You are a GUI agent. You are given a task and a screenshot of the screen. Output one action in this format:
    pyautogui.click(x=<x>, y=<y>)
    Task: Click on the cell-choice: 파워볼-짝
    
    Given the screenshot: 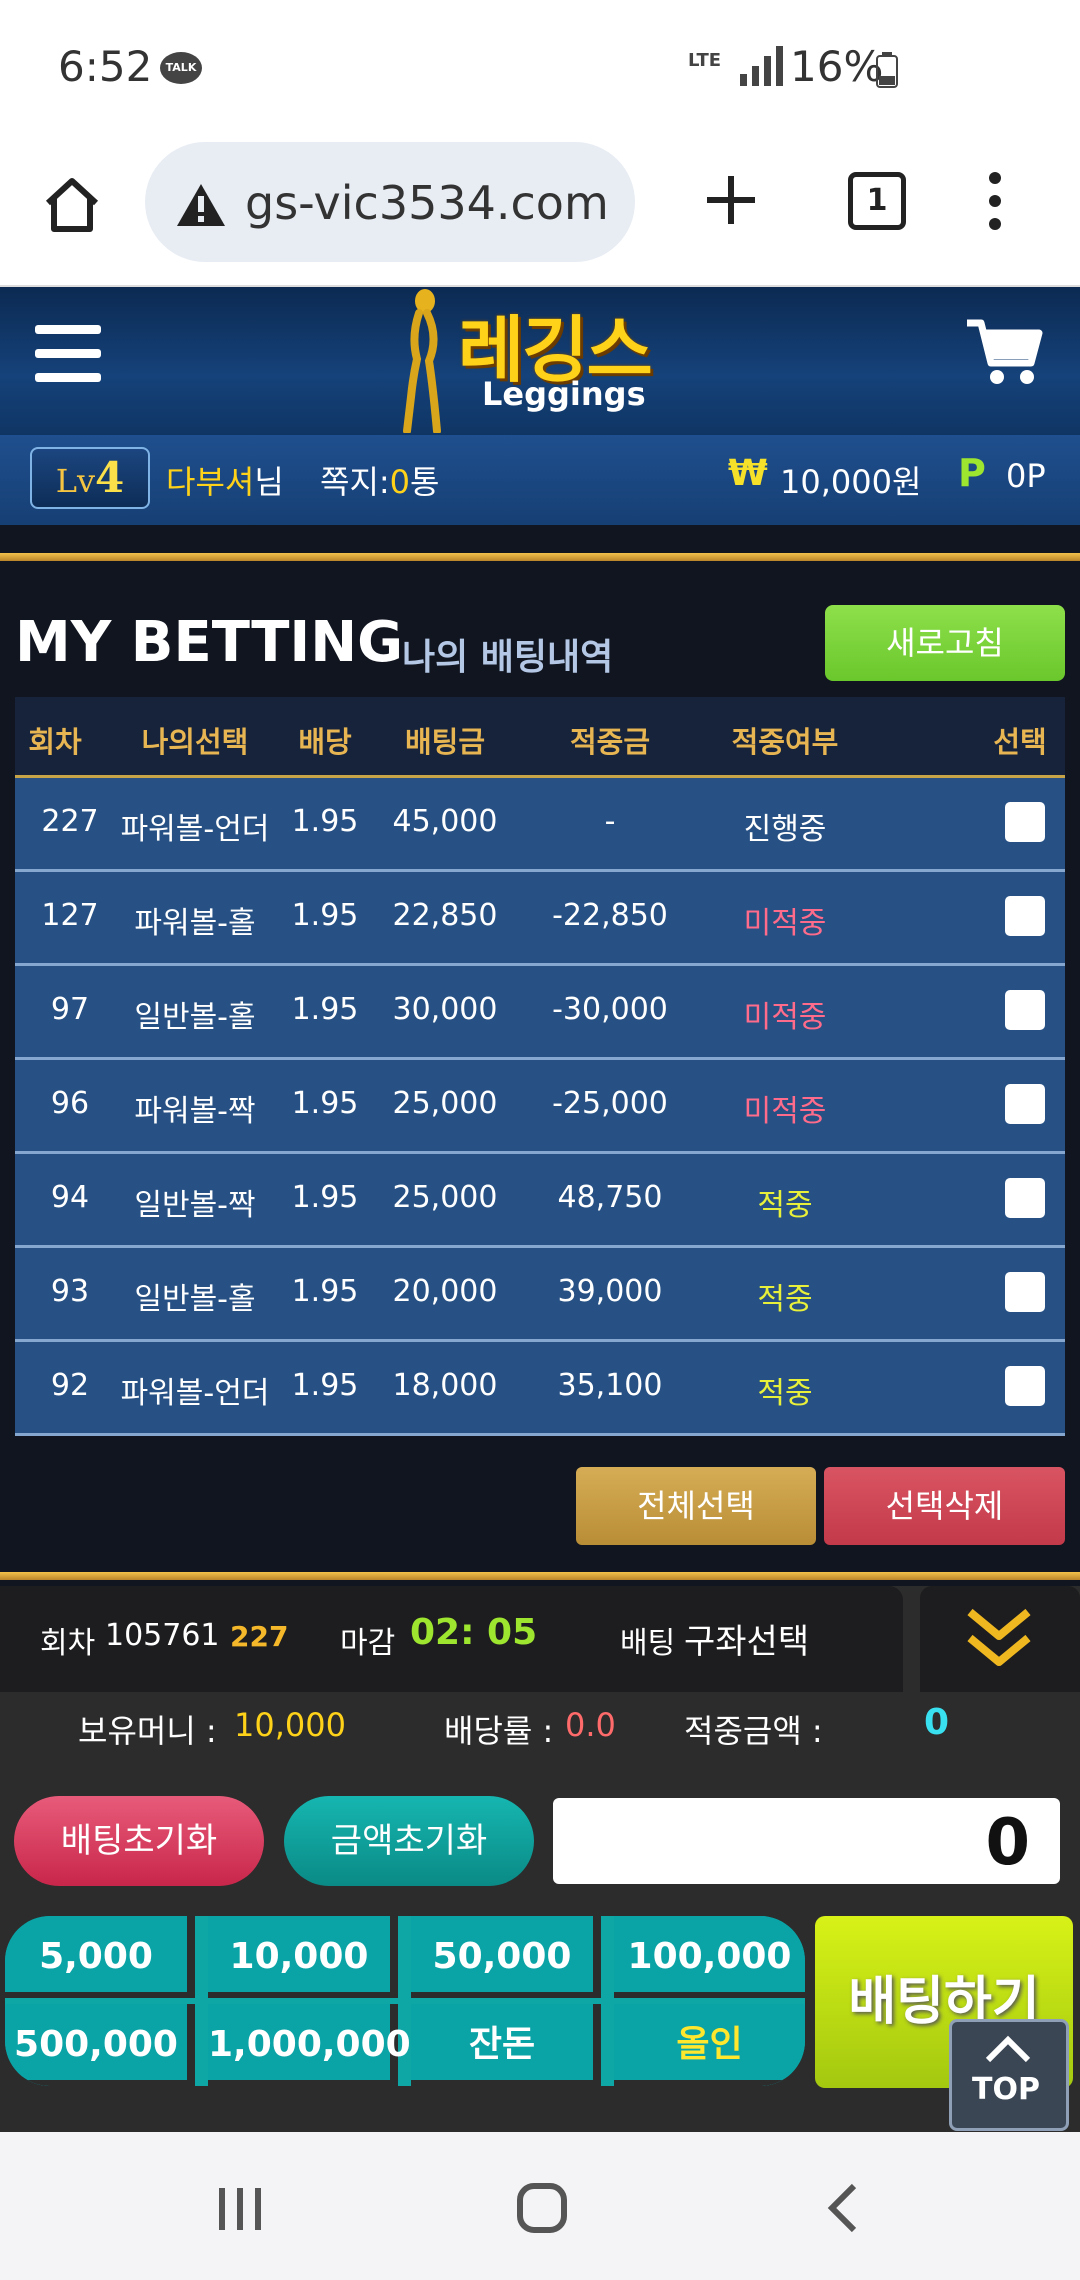 What is the action you would take?
    pyautogui.click(x=195, y=1111)
    